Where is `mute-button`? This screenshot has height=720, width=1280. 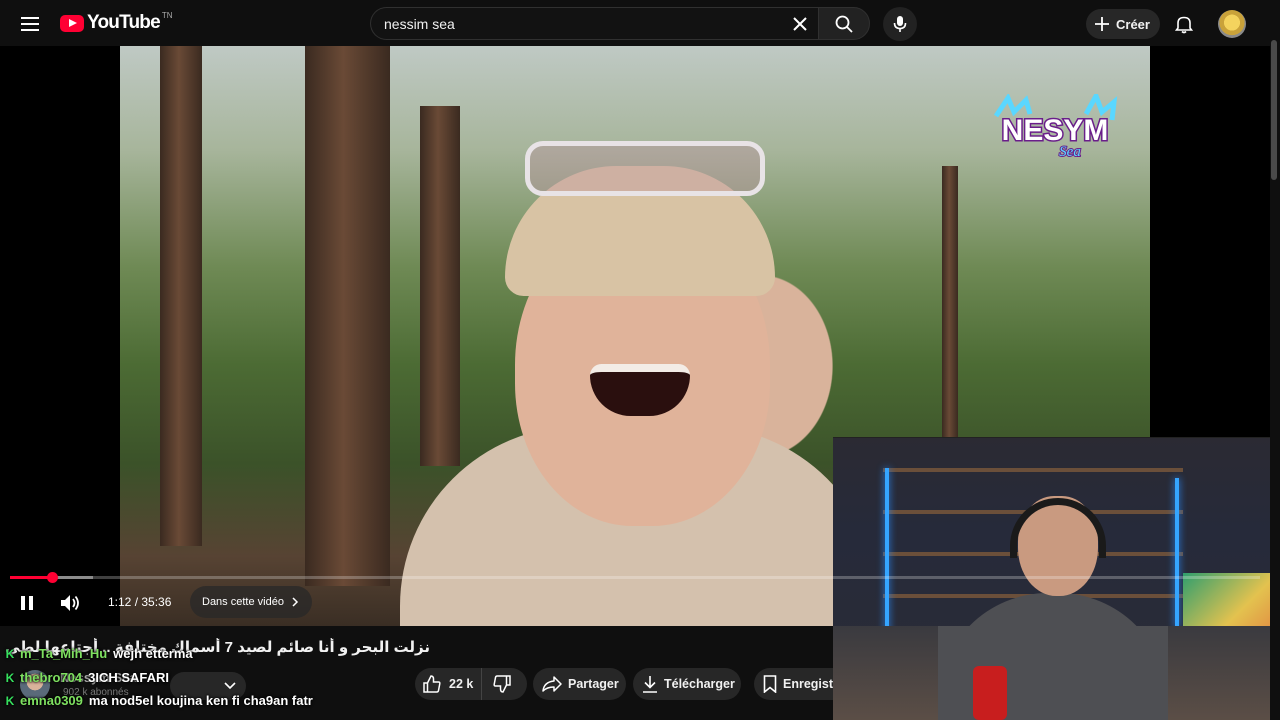
mute-button is located at coordinates (70, 603).